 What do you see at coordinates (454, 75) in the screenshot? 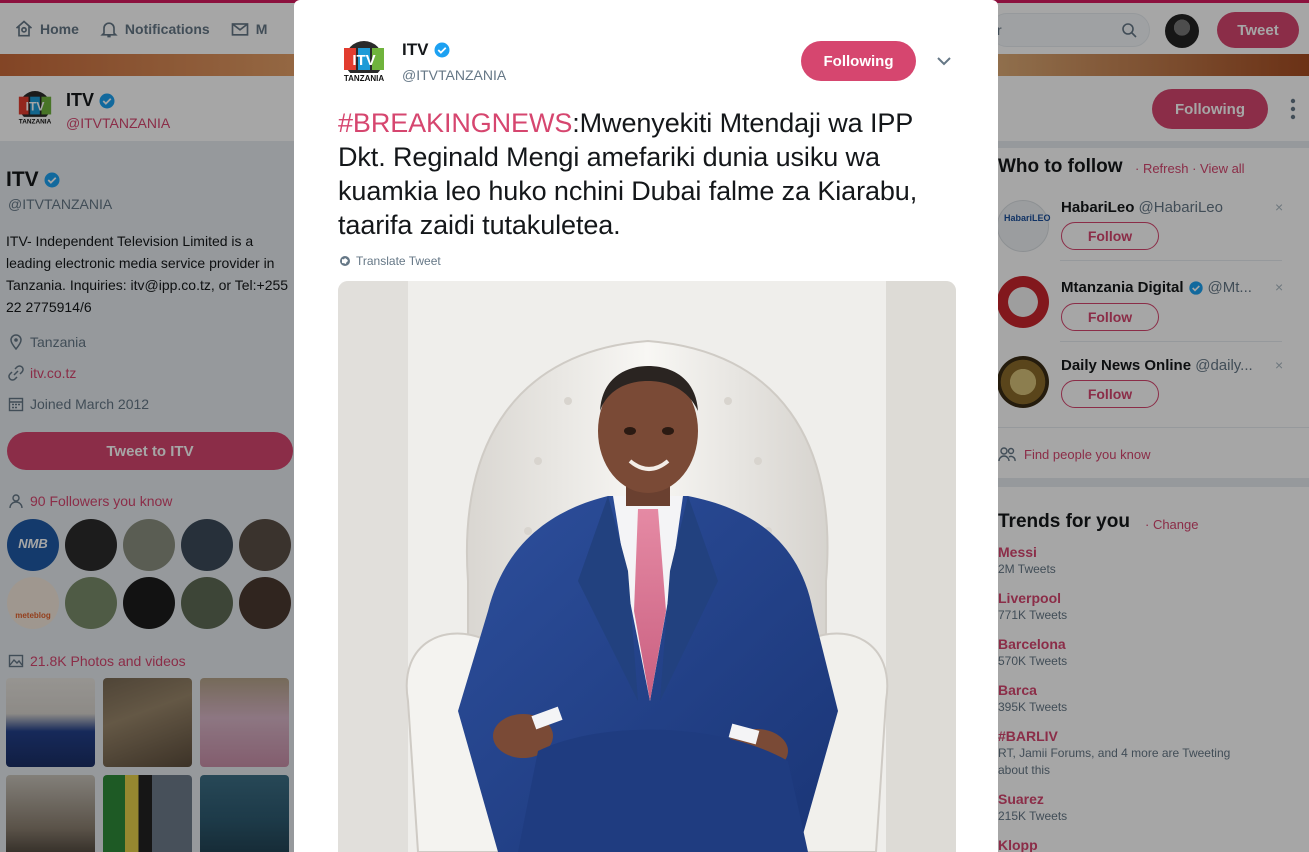
I see `tweet-author-handle: @ITVTANZANIA` at bounding box center [454, 75].